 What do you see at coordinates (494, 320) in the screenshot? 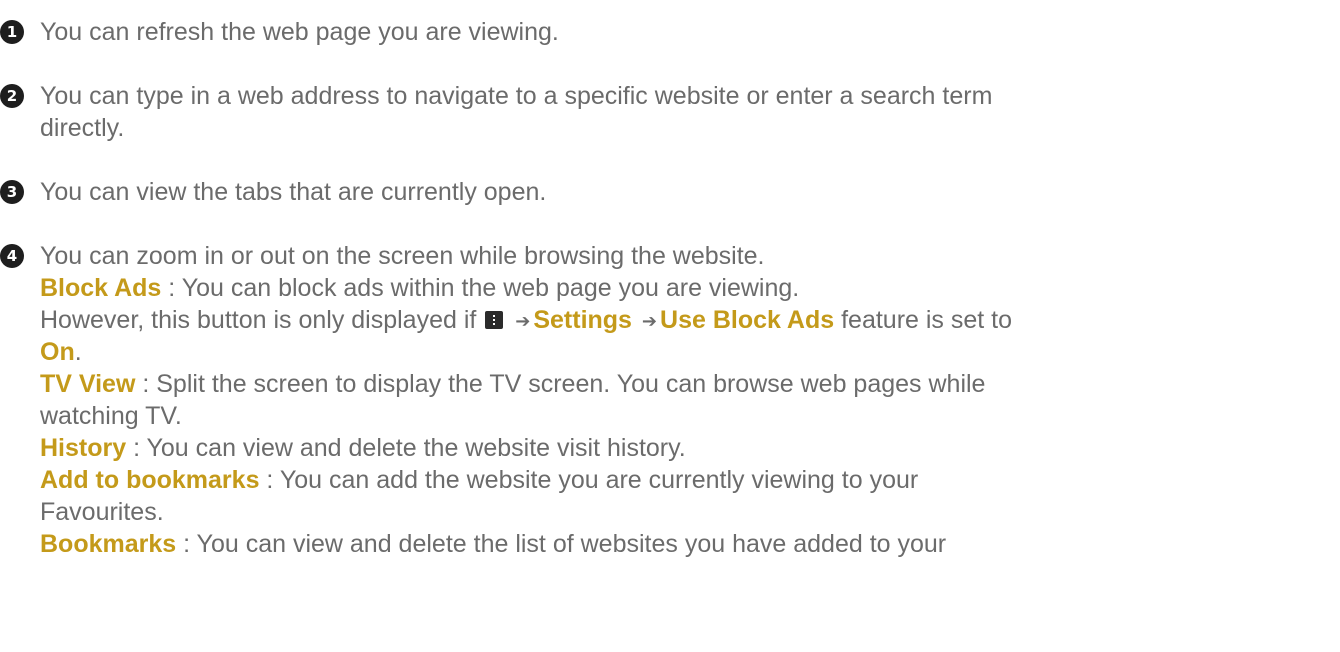
I see `more-menu-icon` at bounding box center [494, 320].